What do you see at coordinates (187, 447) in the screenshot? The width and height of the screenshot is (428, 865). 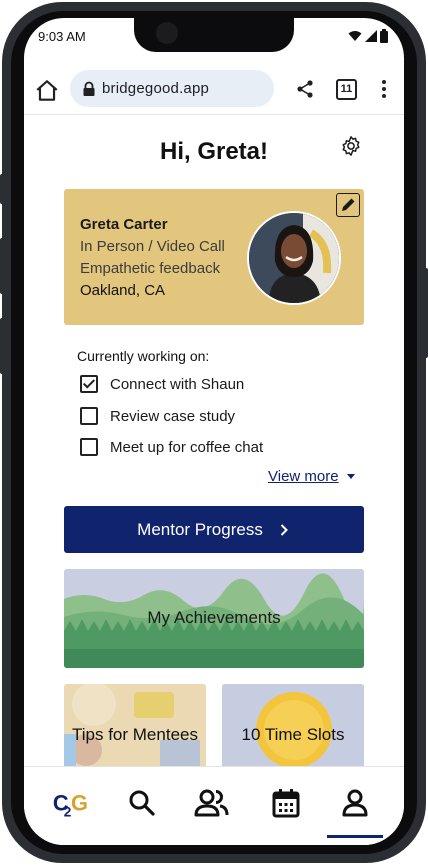 I see `task-label: Meet up for coffee chat` at bounding box center [187, 447].